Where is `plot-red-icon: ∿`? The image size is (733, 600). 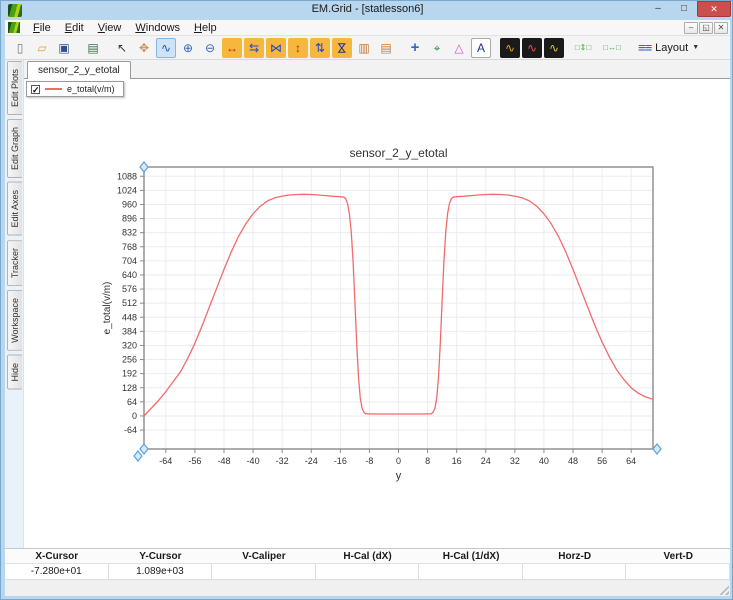
plot-red-icon: ∿ is located at coordinates (532, 47).